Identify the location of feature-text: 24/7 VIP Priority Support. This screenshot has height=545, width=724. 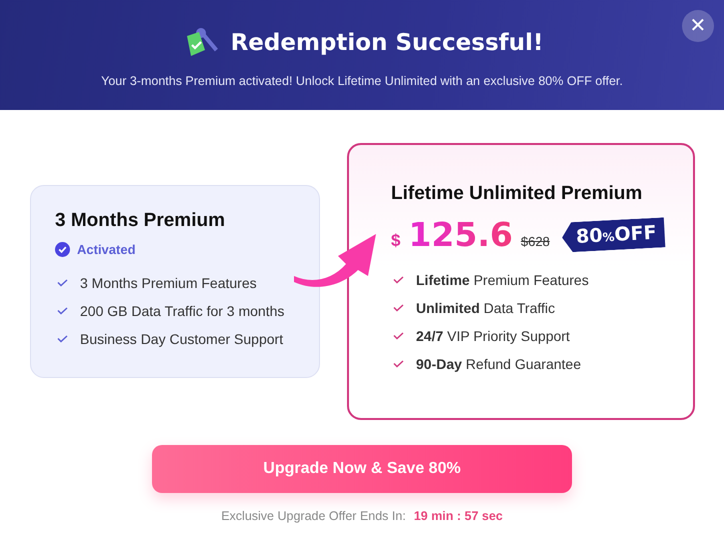
(493, 336).